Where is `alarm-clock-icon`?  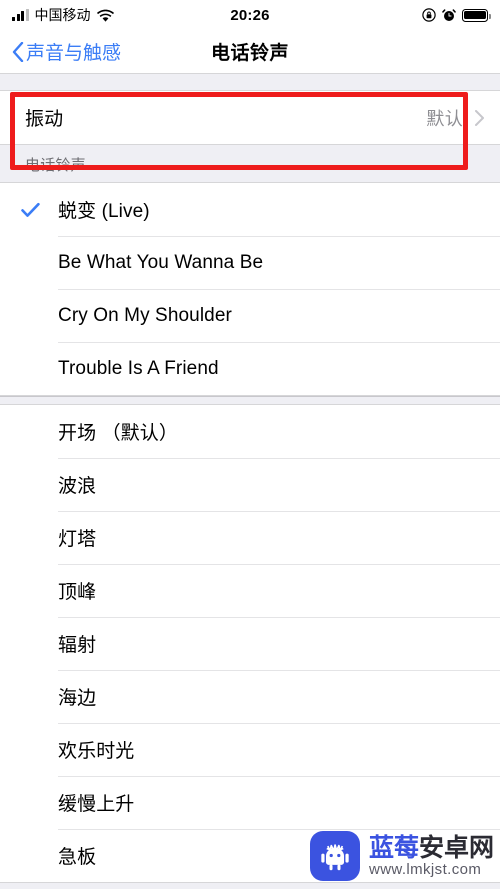
alarm-clock-icon is located at coordinates (449, 15).